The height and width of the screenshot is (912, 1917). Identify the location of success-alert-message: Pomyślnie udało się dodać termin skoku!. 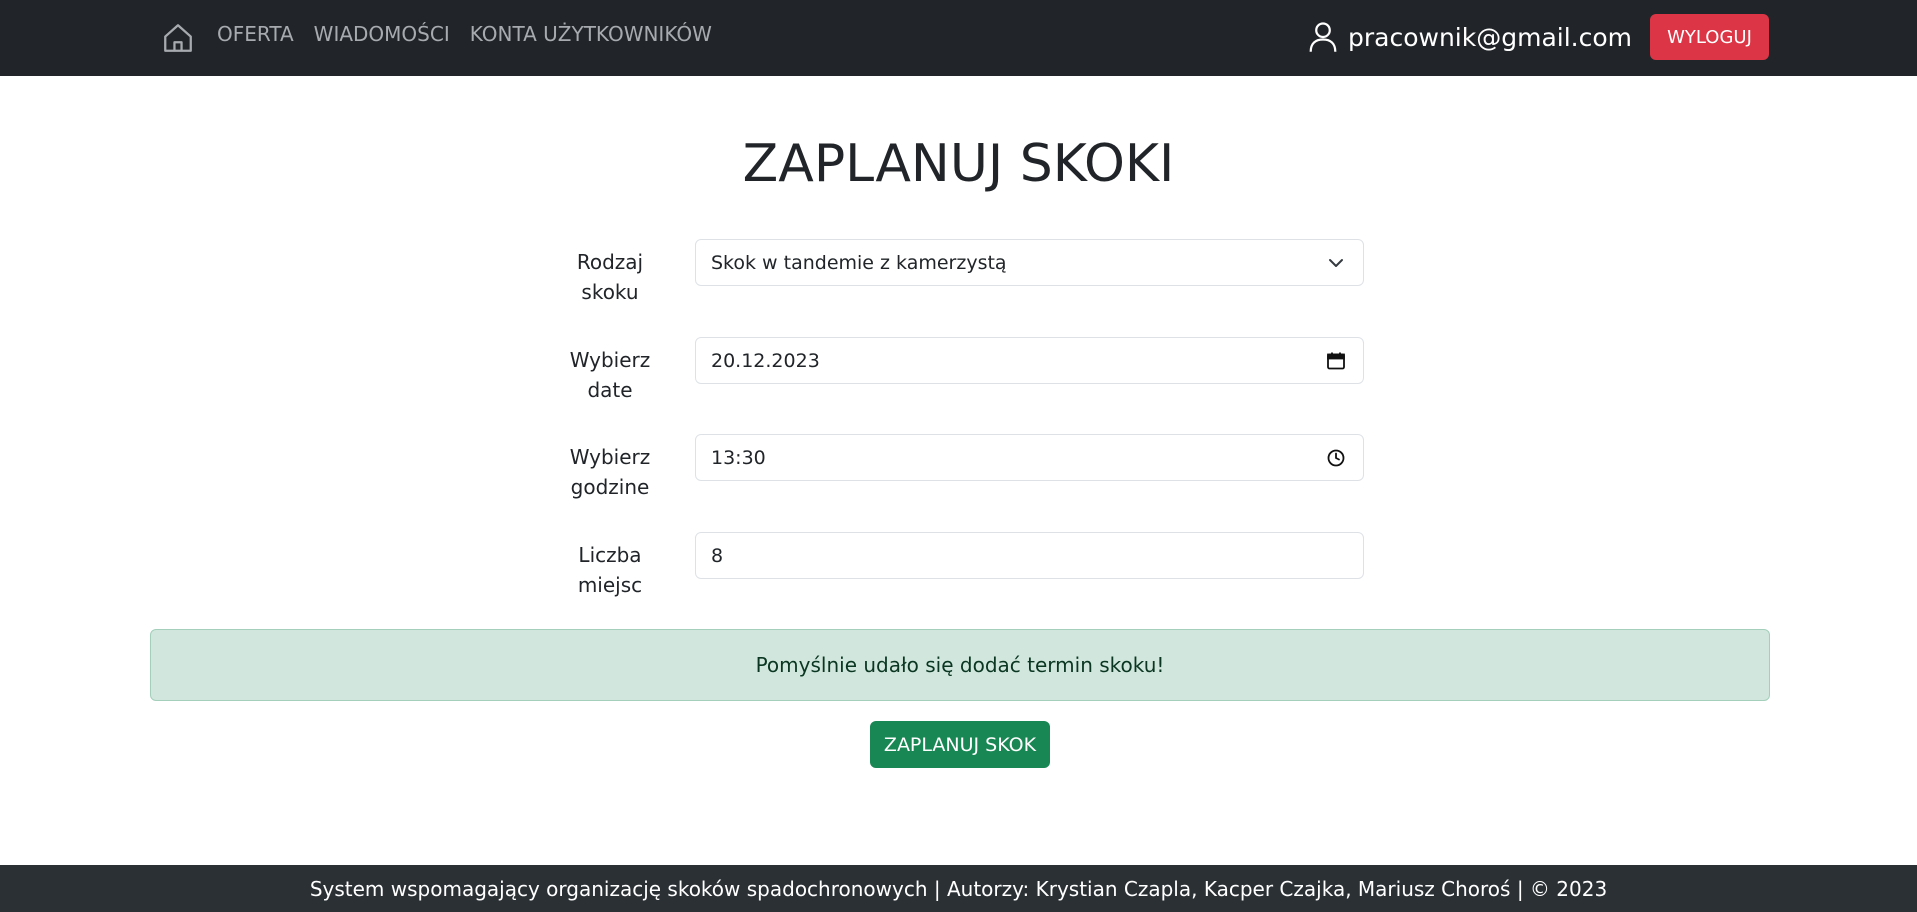
(960, 665).